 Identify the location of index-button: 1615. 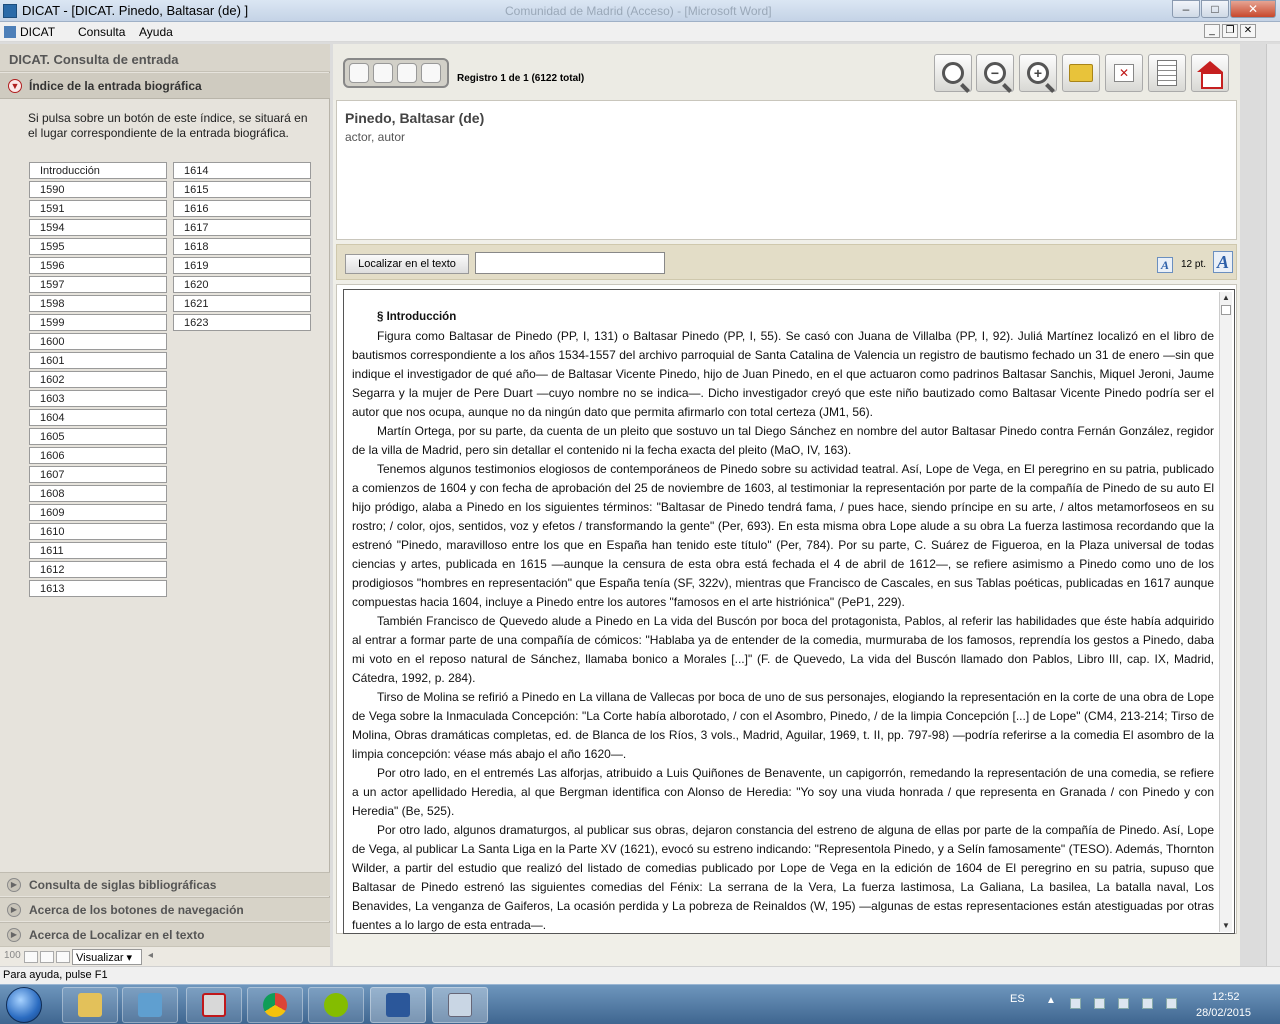
(242, 189).